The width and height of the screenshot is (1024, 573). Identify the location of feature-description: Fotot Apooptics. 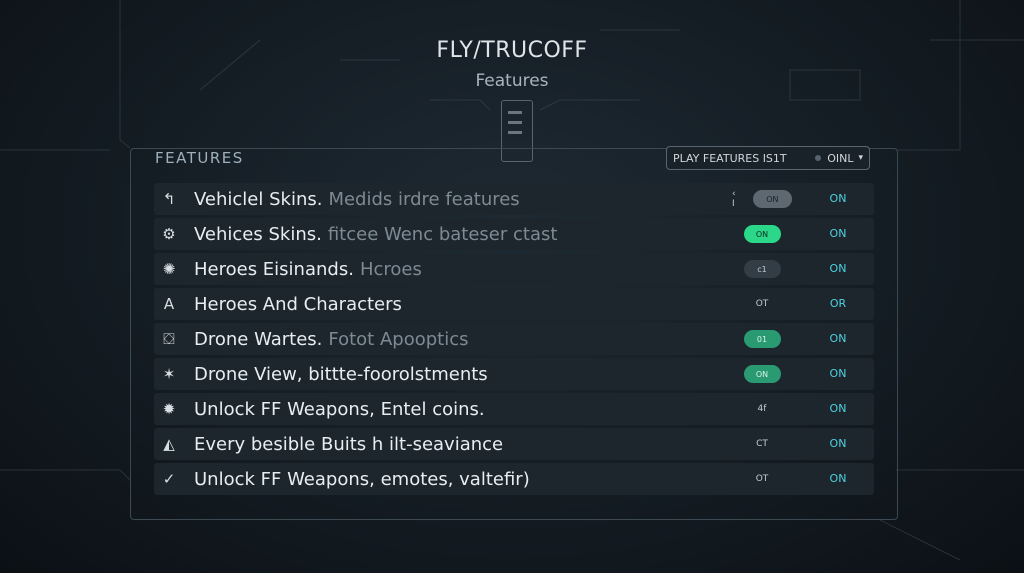
(398, 339).